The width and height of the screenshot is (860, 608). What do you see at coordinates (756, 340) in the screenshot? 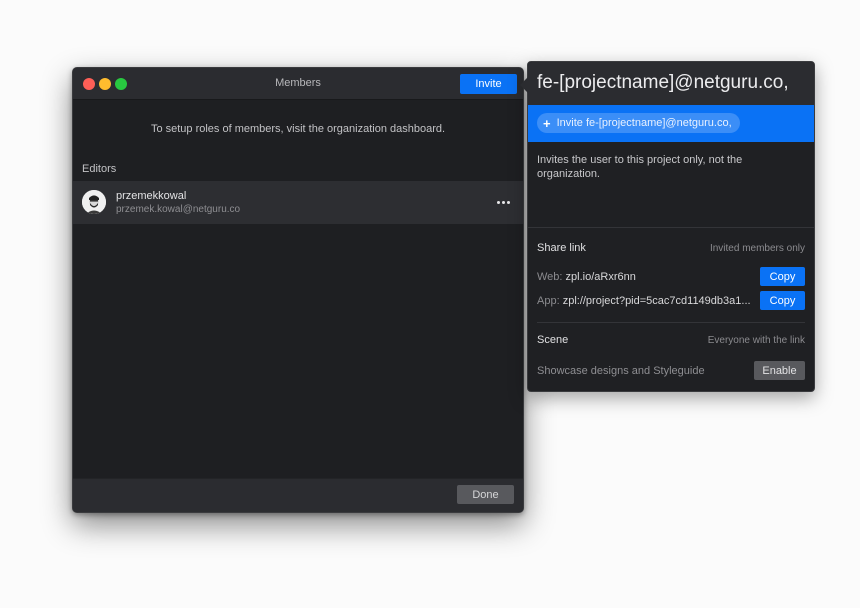
I see `scene-access: Everyone with the link` at bounding box center [756, 340].